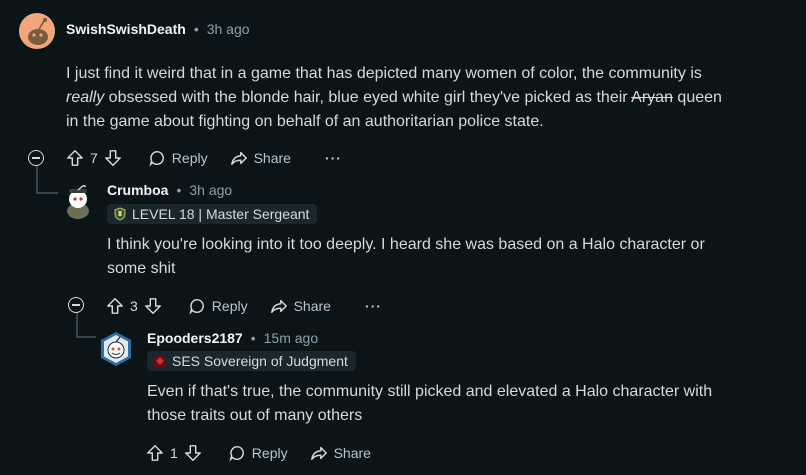  What do you see at coordinates (260, 361) in the screenshot?
I see `flair-text: SES Sovereign of Judgment` at bounding box center [260, 361].